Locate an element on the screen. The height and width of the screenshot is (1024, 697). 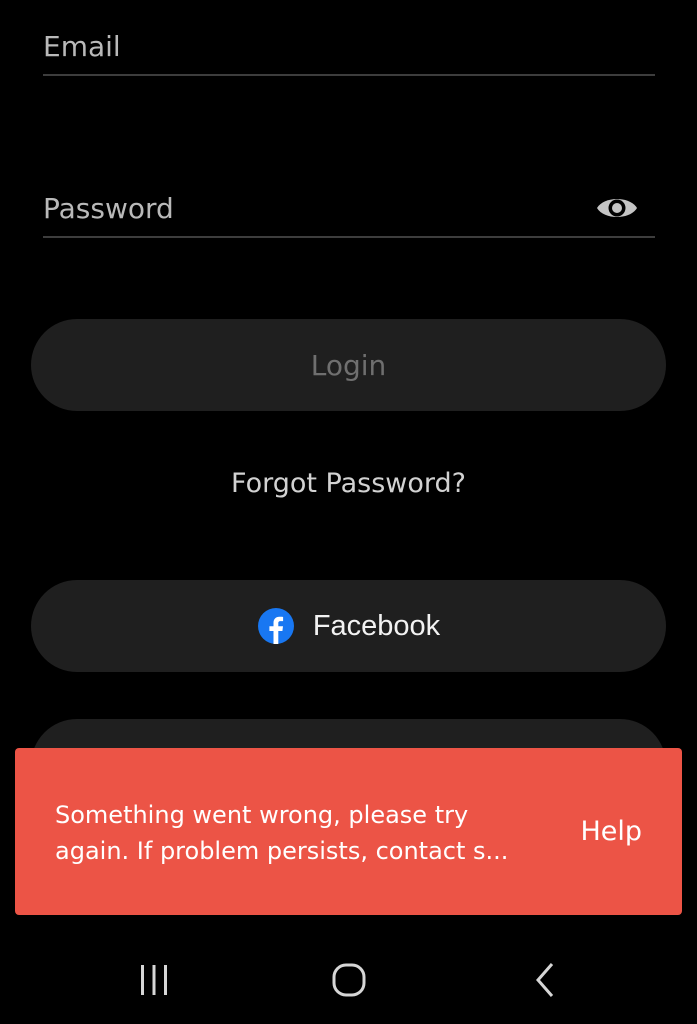
email-field-container is located at coordinates (349, 38).